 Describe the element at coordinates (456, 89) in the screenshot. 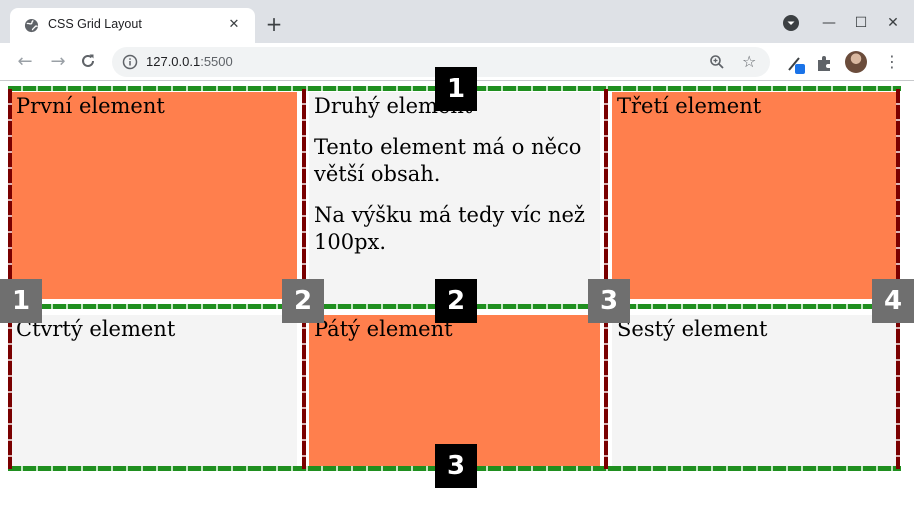

I see `row-line-badge-1: 1` at that location.